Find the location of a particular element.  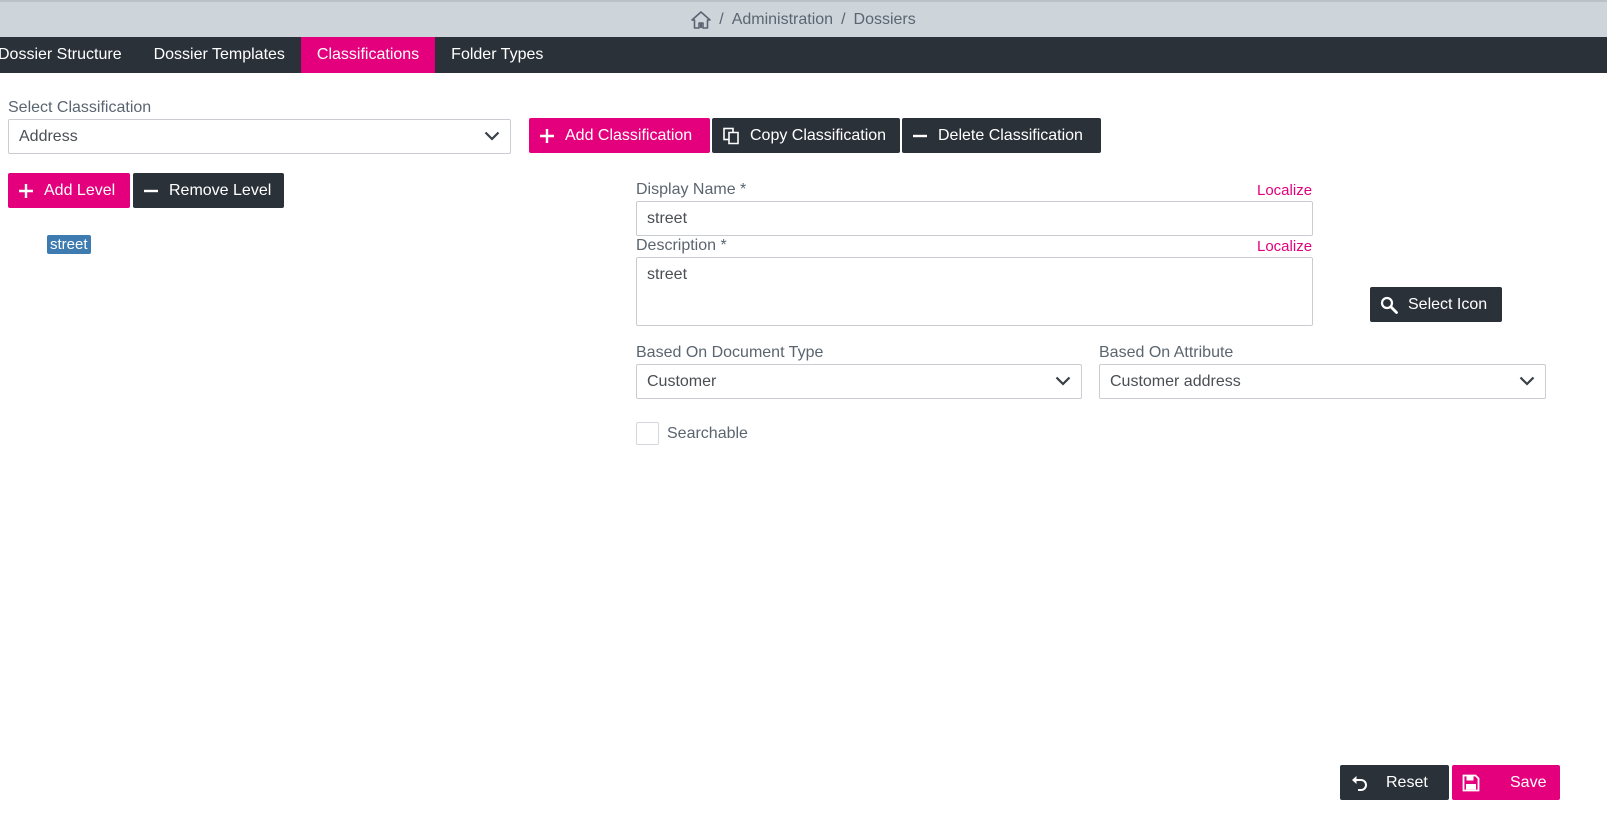

attribute-label: Based On Attribute is located at coordinates (1166, 352).